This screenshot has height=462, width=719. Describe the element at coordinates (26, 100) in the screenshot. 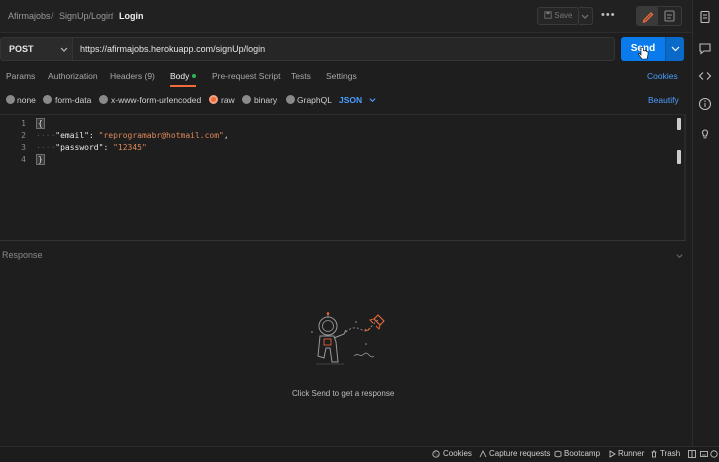

I see `radio-none-label: none` at that location.